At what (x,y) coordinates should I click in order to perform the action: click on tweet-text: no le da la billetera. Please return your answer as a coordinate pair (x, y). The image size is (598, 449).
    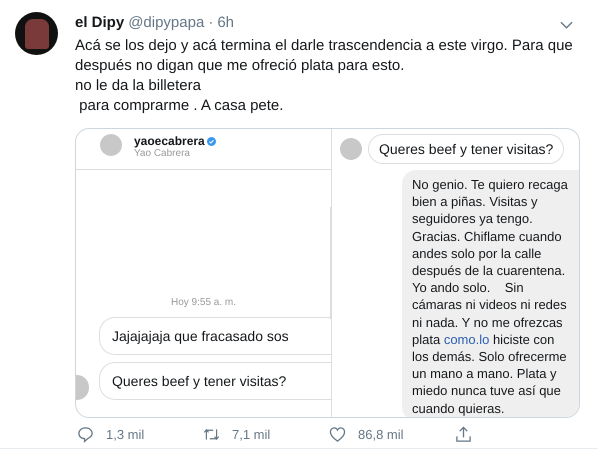
    Looking at the image, I should click on (138, 86).